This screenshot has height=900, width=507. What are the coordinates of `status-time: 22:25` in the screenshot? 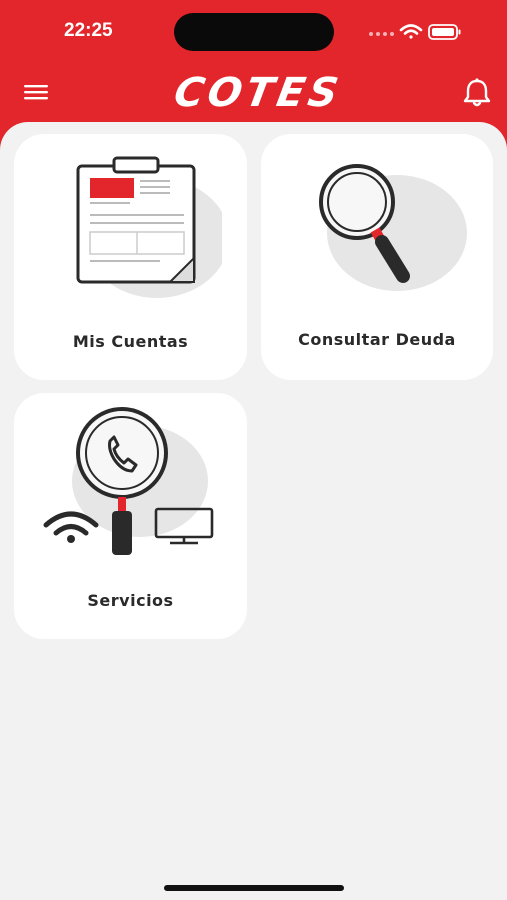 It's located at (88, 30).